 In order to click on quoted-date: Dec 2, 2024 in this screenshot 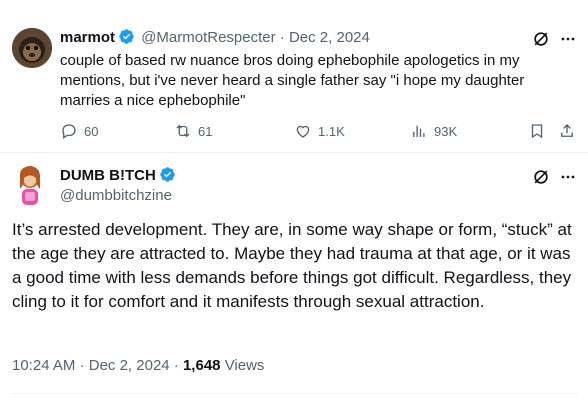, I will do `click(329, 37)`.